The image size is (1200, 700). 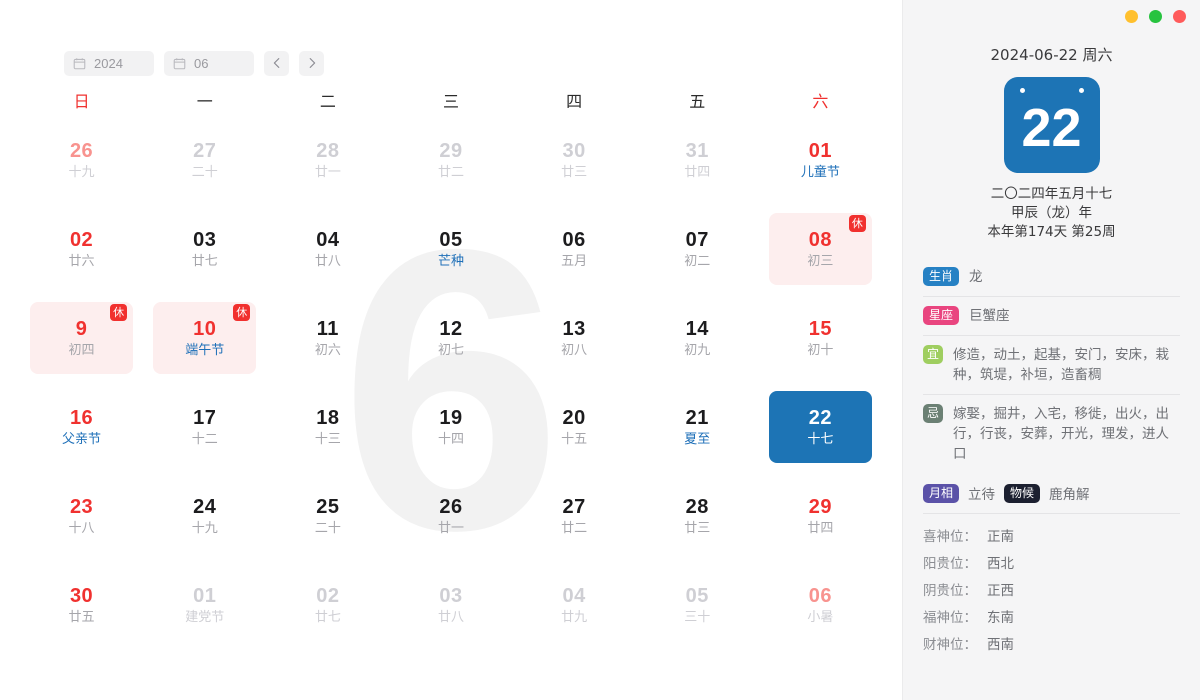 I want to click on detail-row-tag: 忌, so click(x=933, y=413).